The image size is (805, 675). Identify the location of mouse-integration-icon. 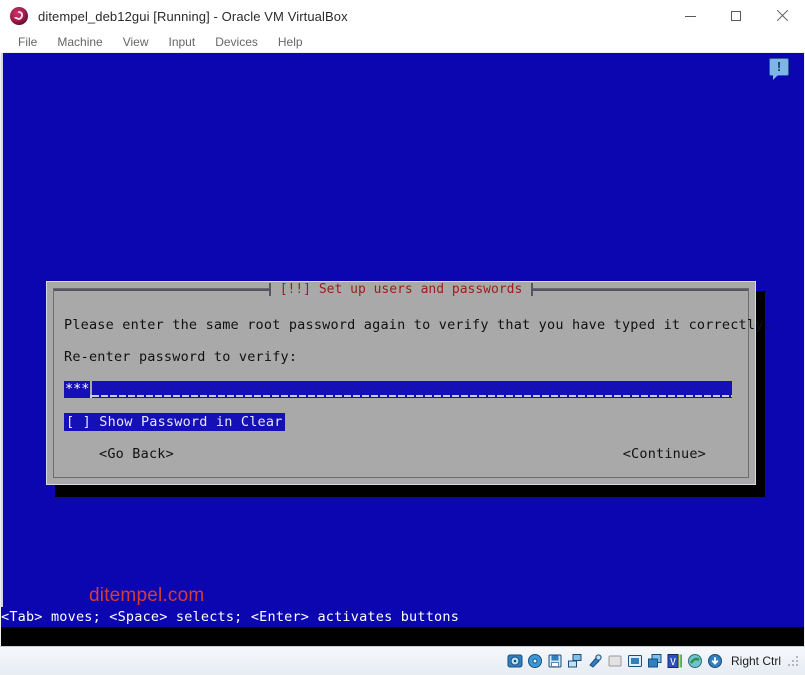
(695, 661).